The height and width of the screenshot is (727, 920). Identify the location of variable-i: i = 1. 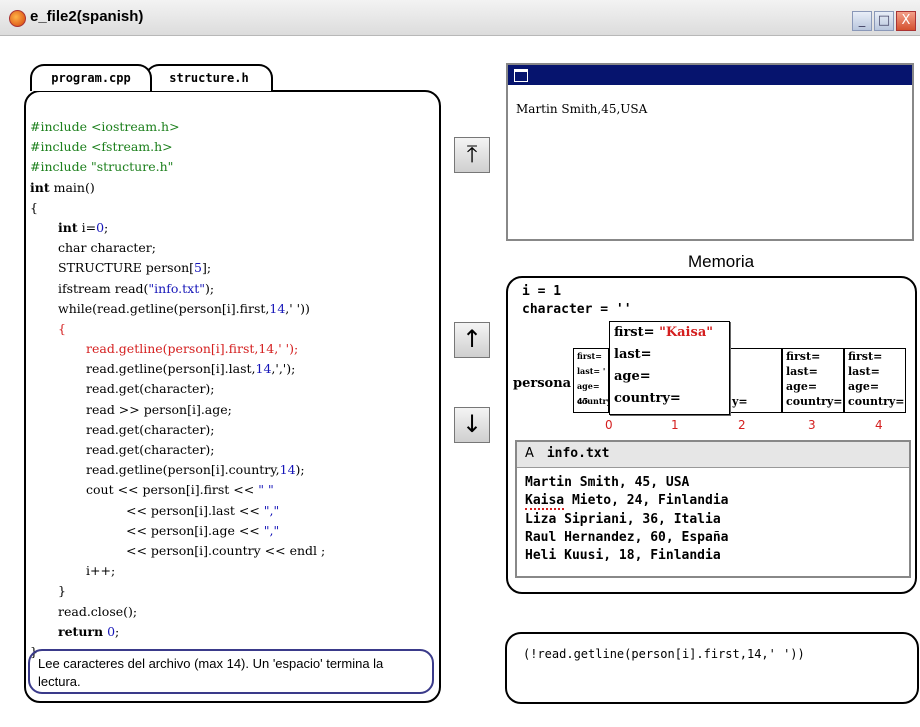
(542, 291).